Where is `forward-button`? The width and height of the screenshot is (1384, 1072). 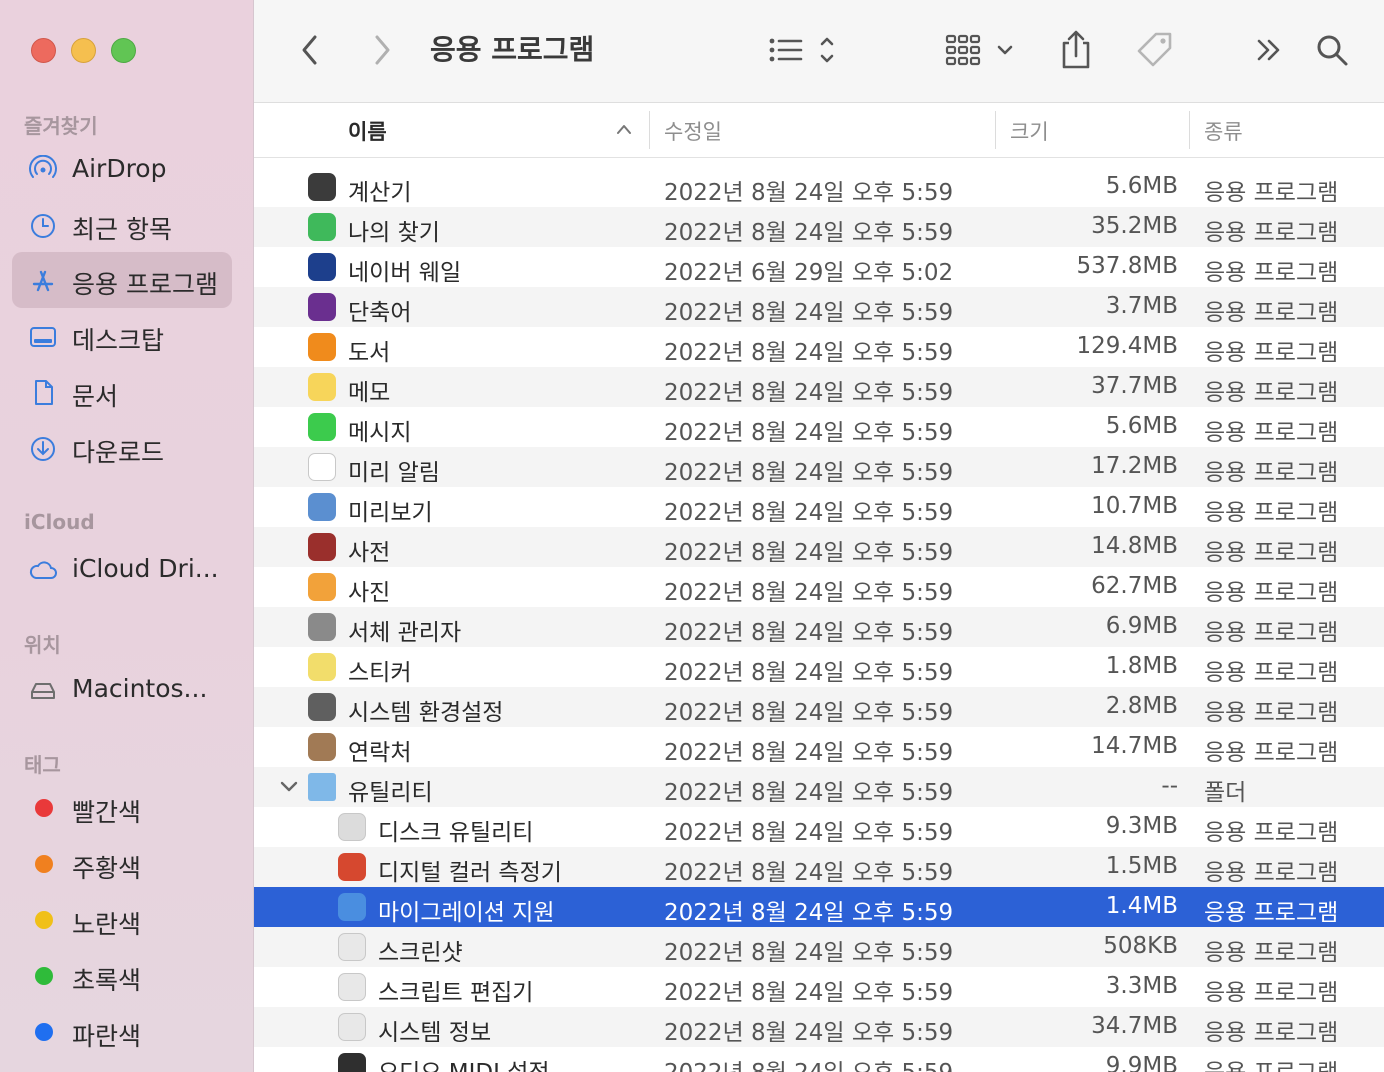 forward-button is located at coordinates (382, 50).